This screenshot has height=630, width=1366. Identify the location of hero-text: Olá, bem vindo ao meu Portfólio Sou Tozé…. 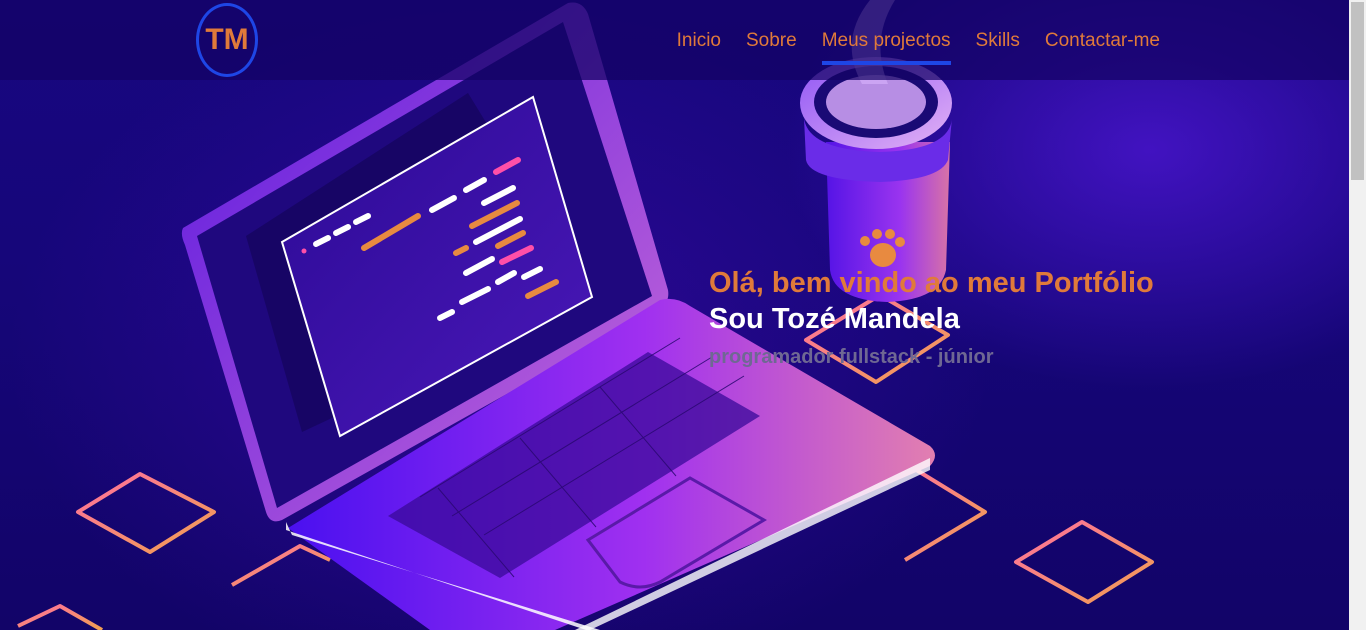
(931, 321).